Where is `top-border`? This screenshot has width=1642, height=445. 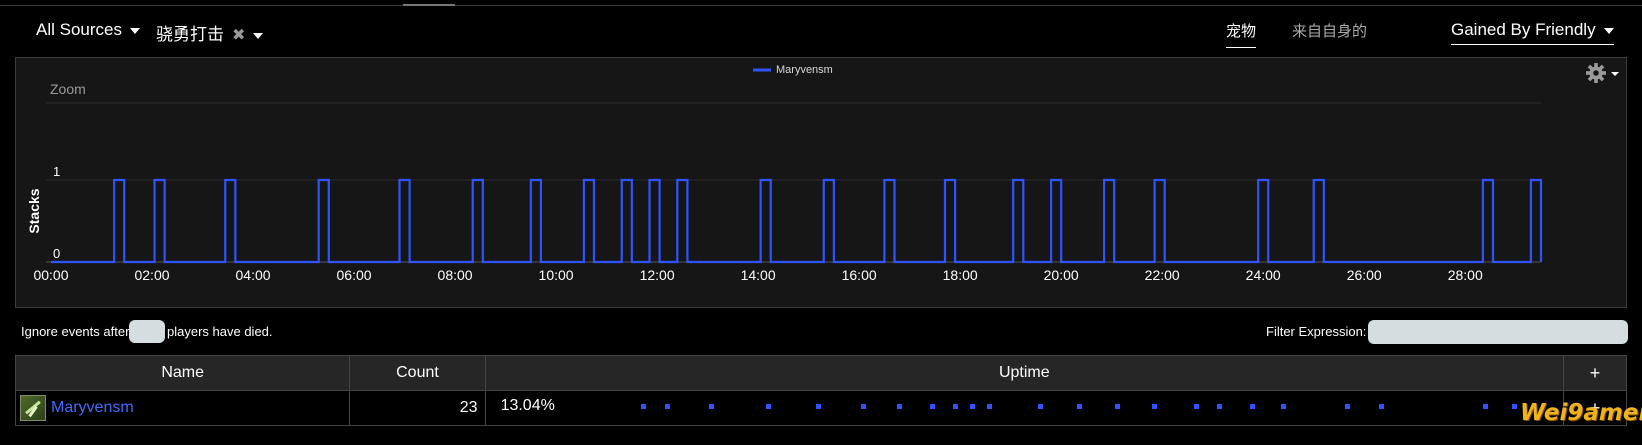
top-border is located at coordinates (821, 5).